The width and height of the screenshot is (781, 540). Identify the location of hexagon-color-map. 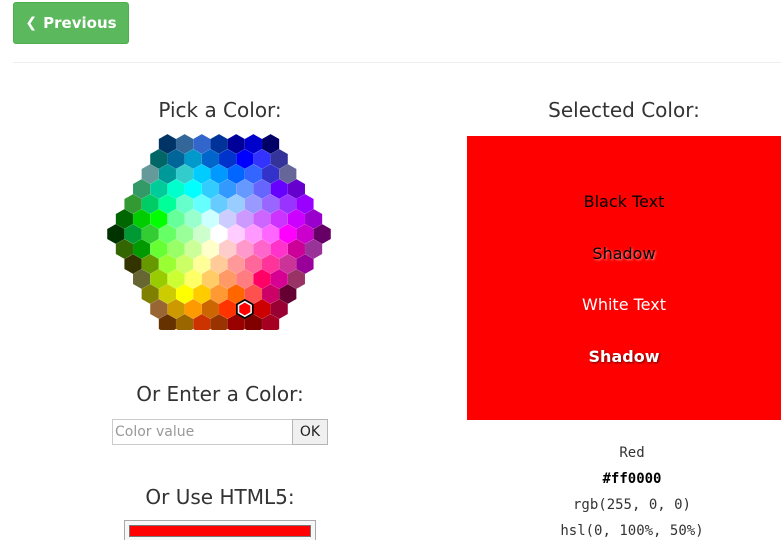
(219, 232).